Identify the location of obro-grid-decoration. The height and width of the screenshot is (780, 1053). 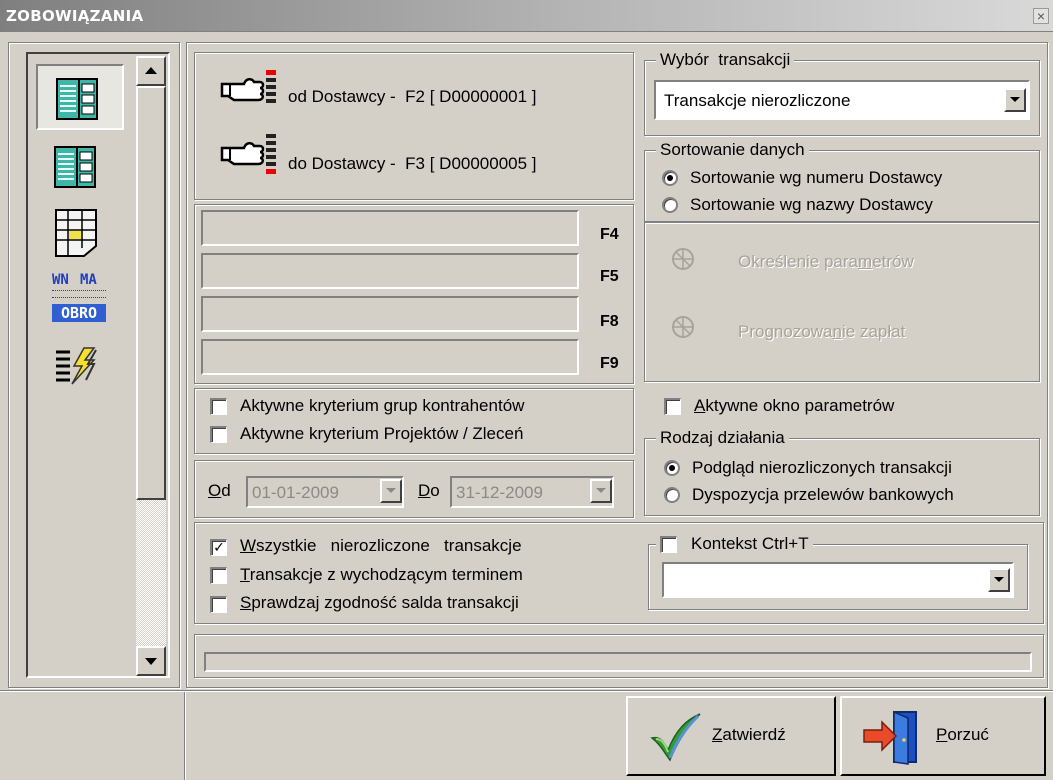
(79, 294).